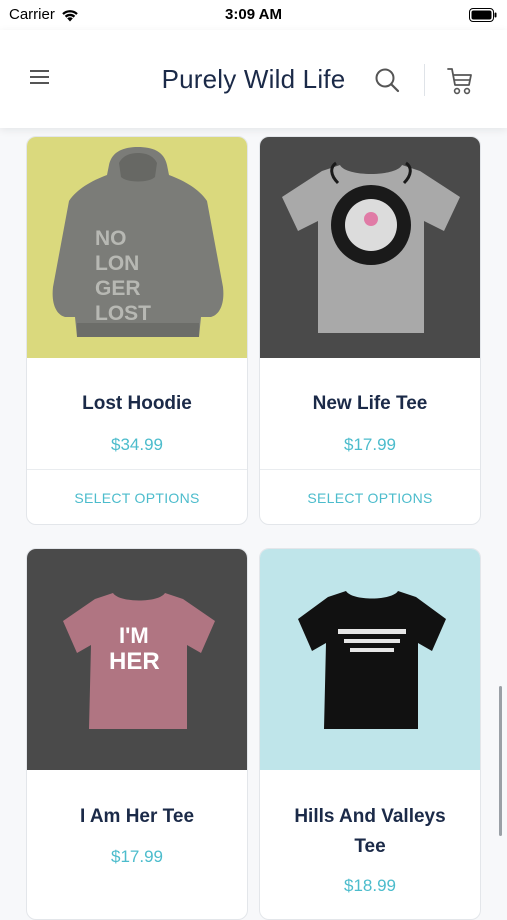  Describe the element at coordinates (117, 263) in the screenshot. I see `hoodie-print-line-2: LON` at that location.